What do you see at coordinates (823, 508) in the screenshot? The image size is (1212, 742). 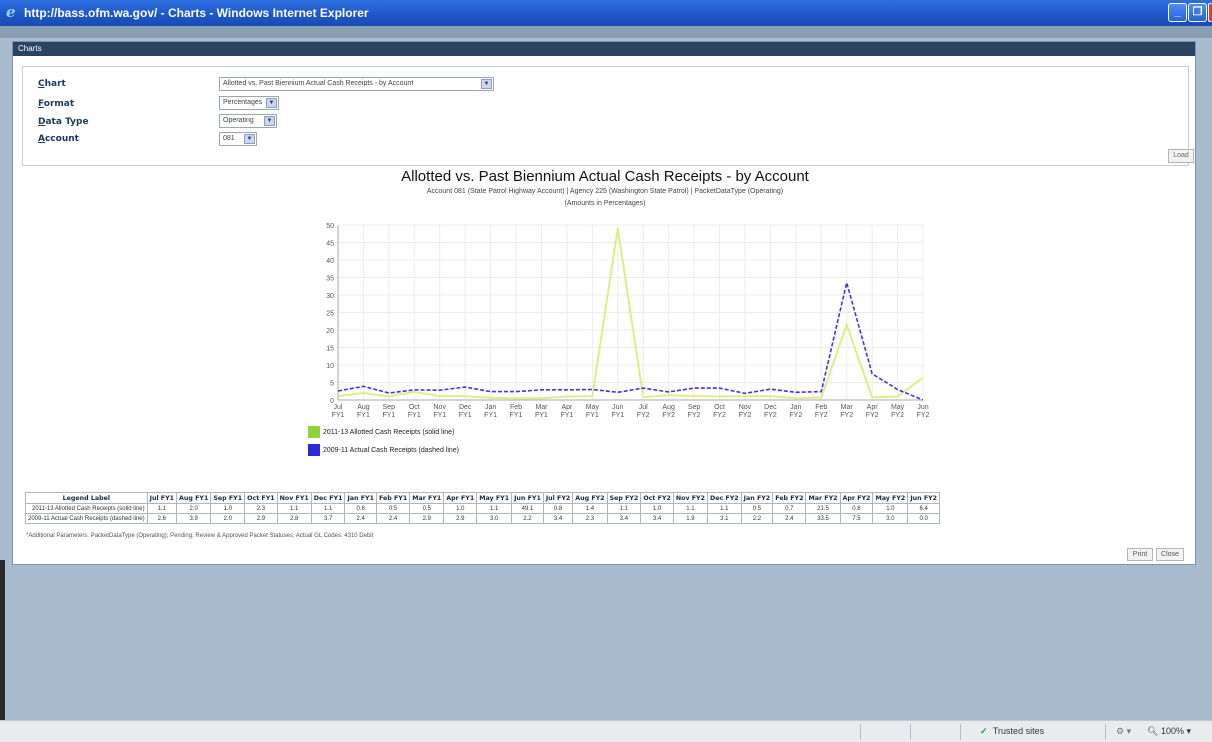 I see `table-cell: 21.5` at bounding box center [823, 508].